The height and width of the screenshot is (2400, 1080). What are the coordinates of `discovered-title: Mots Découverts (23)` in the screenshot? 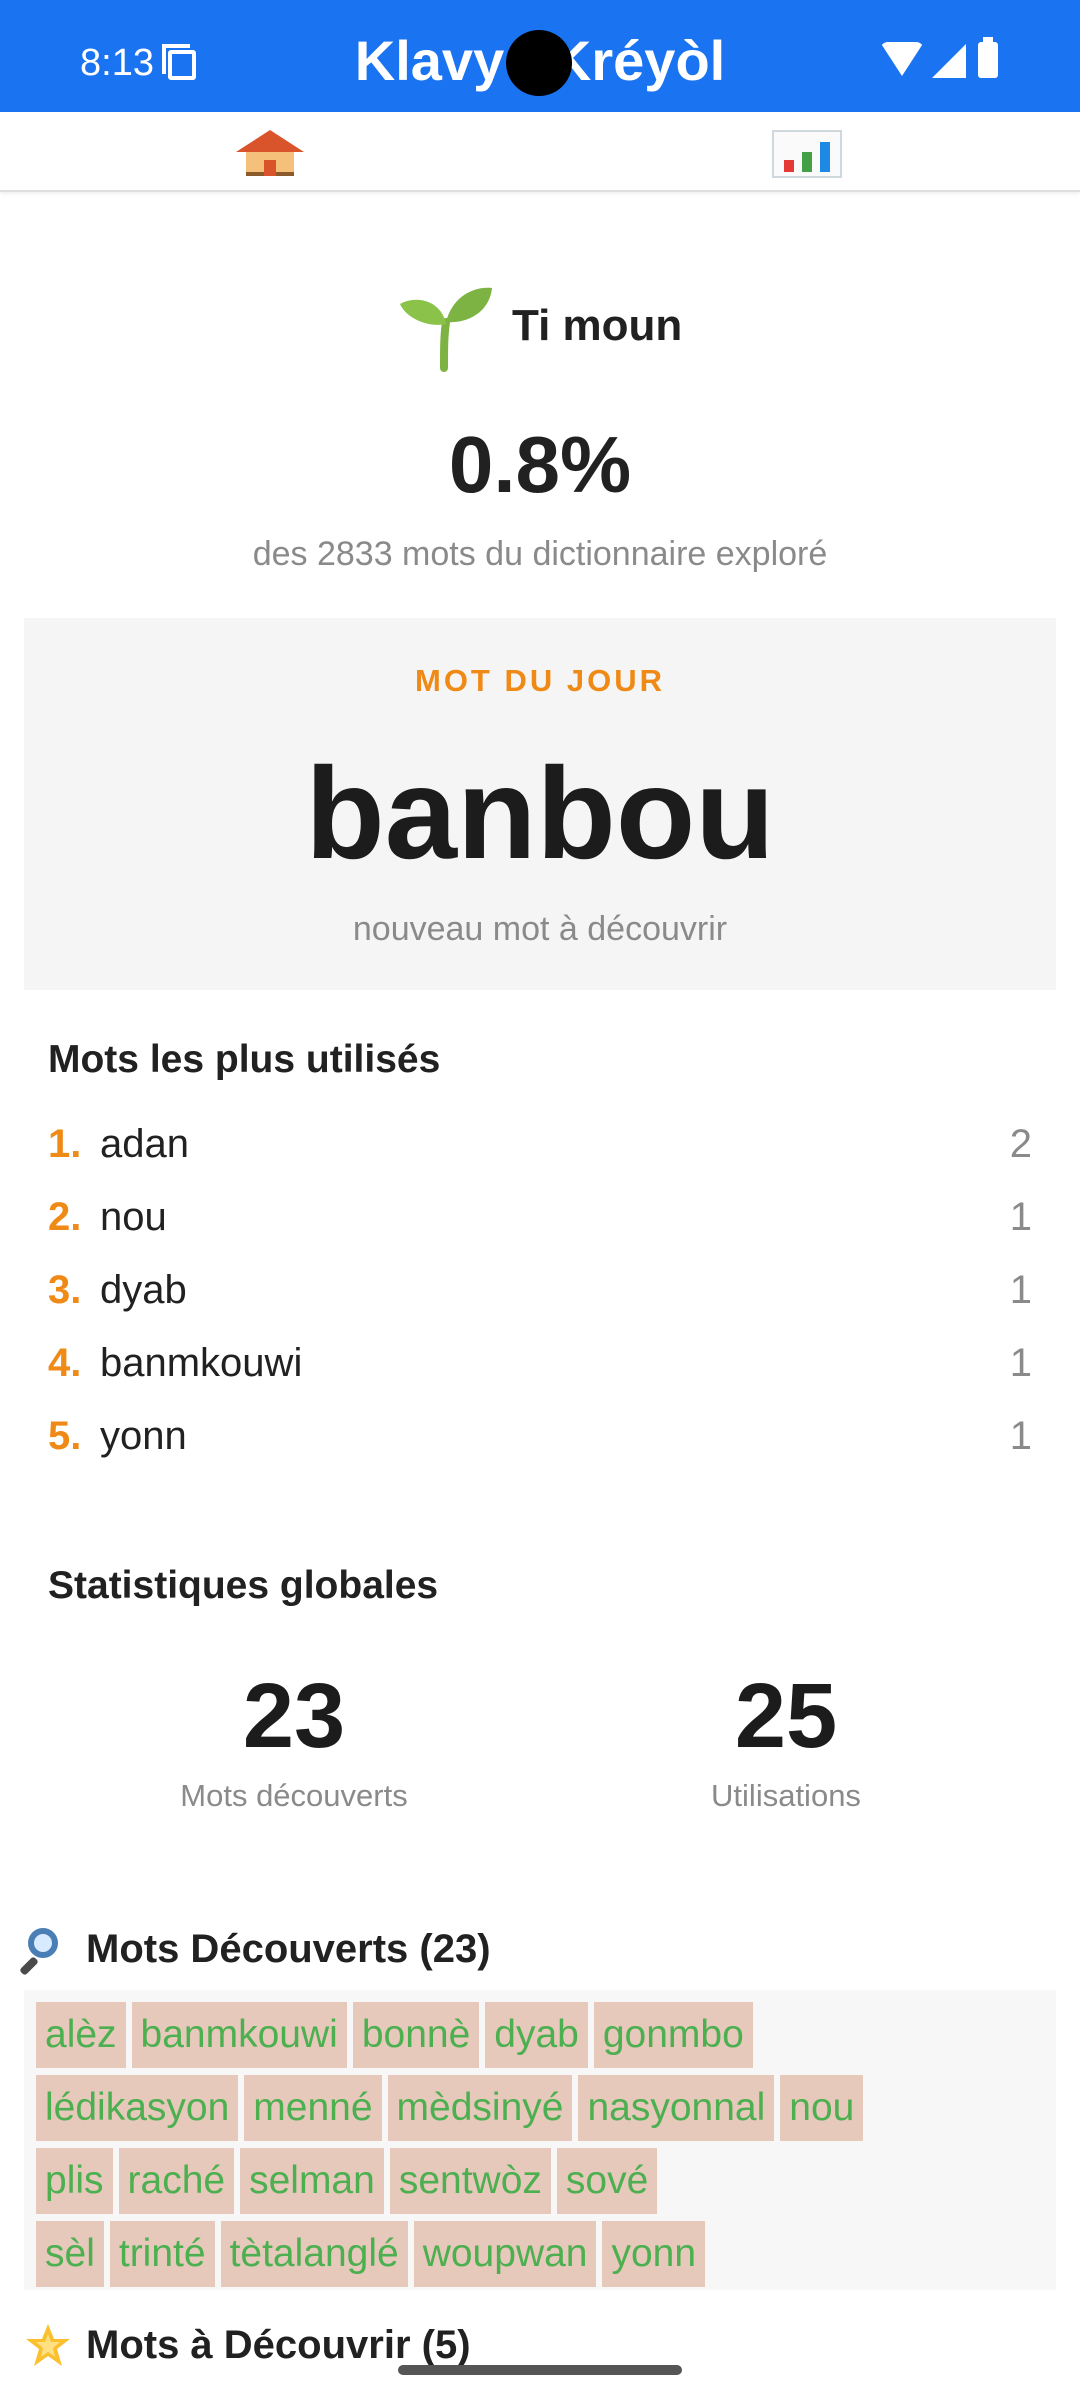 It's located at (288, 1949).